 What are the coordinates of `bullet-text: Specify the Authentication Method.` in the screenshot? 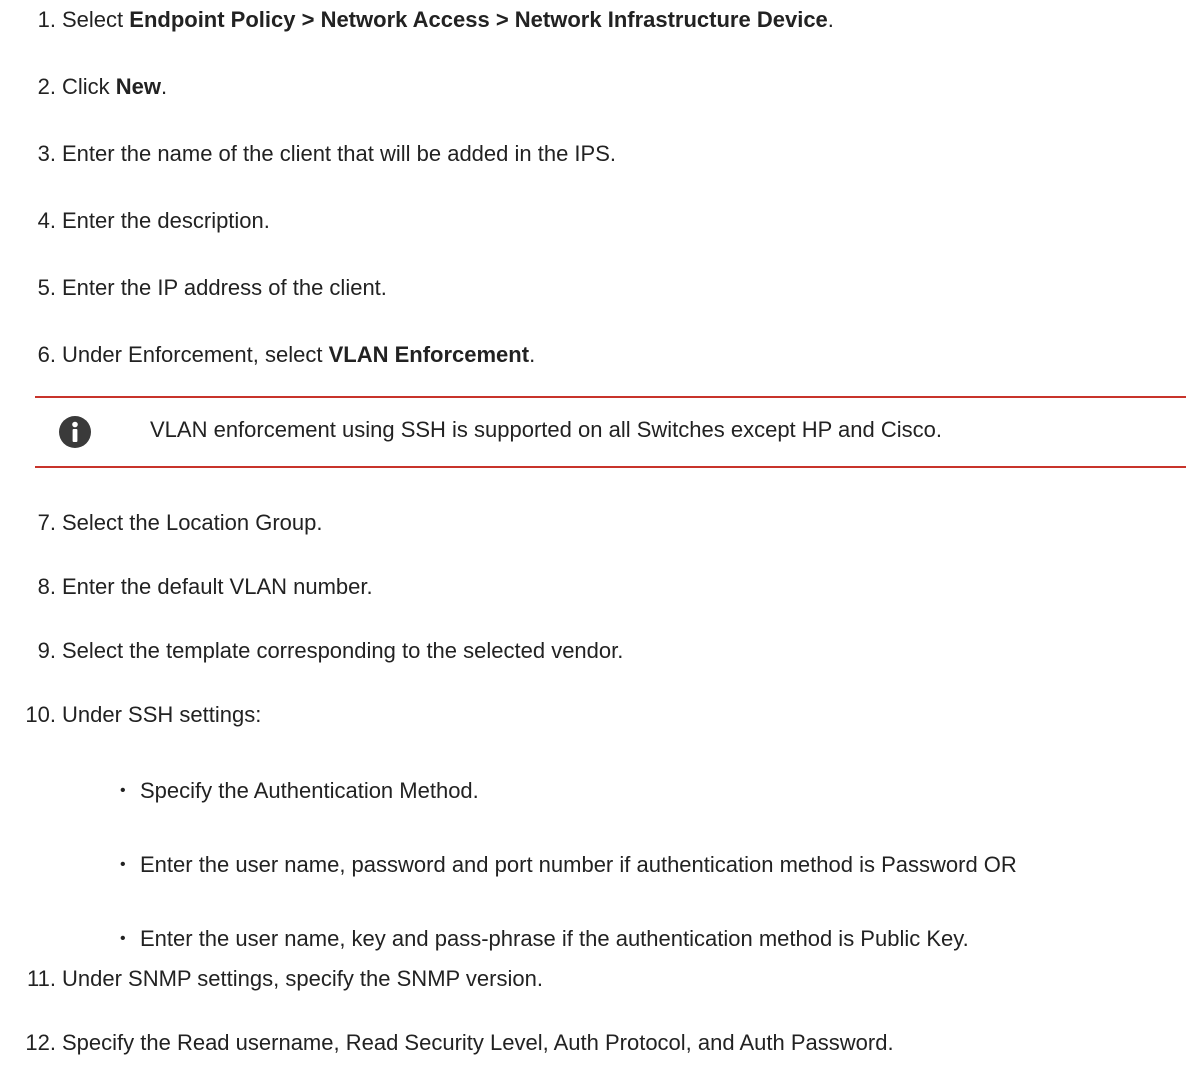 It's located at (309, 790).